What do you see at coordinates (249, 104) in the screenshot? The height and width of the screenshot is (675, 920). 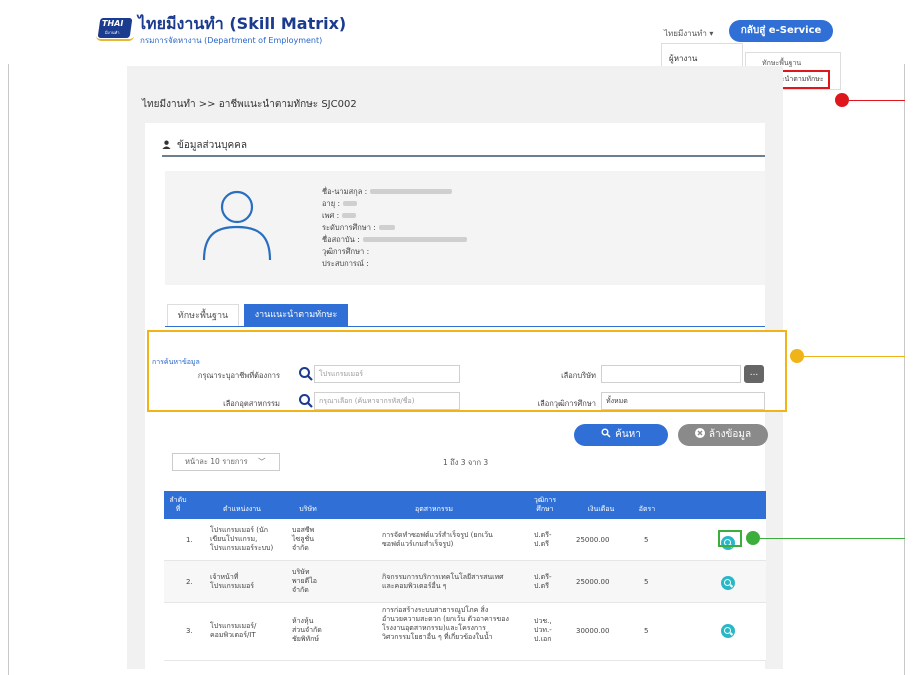 I see `breadcrumb: ไทยมีงานทำ >> อาชีพแนะนำตามทักษะ SJC002` at bounding box center [249, 104].